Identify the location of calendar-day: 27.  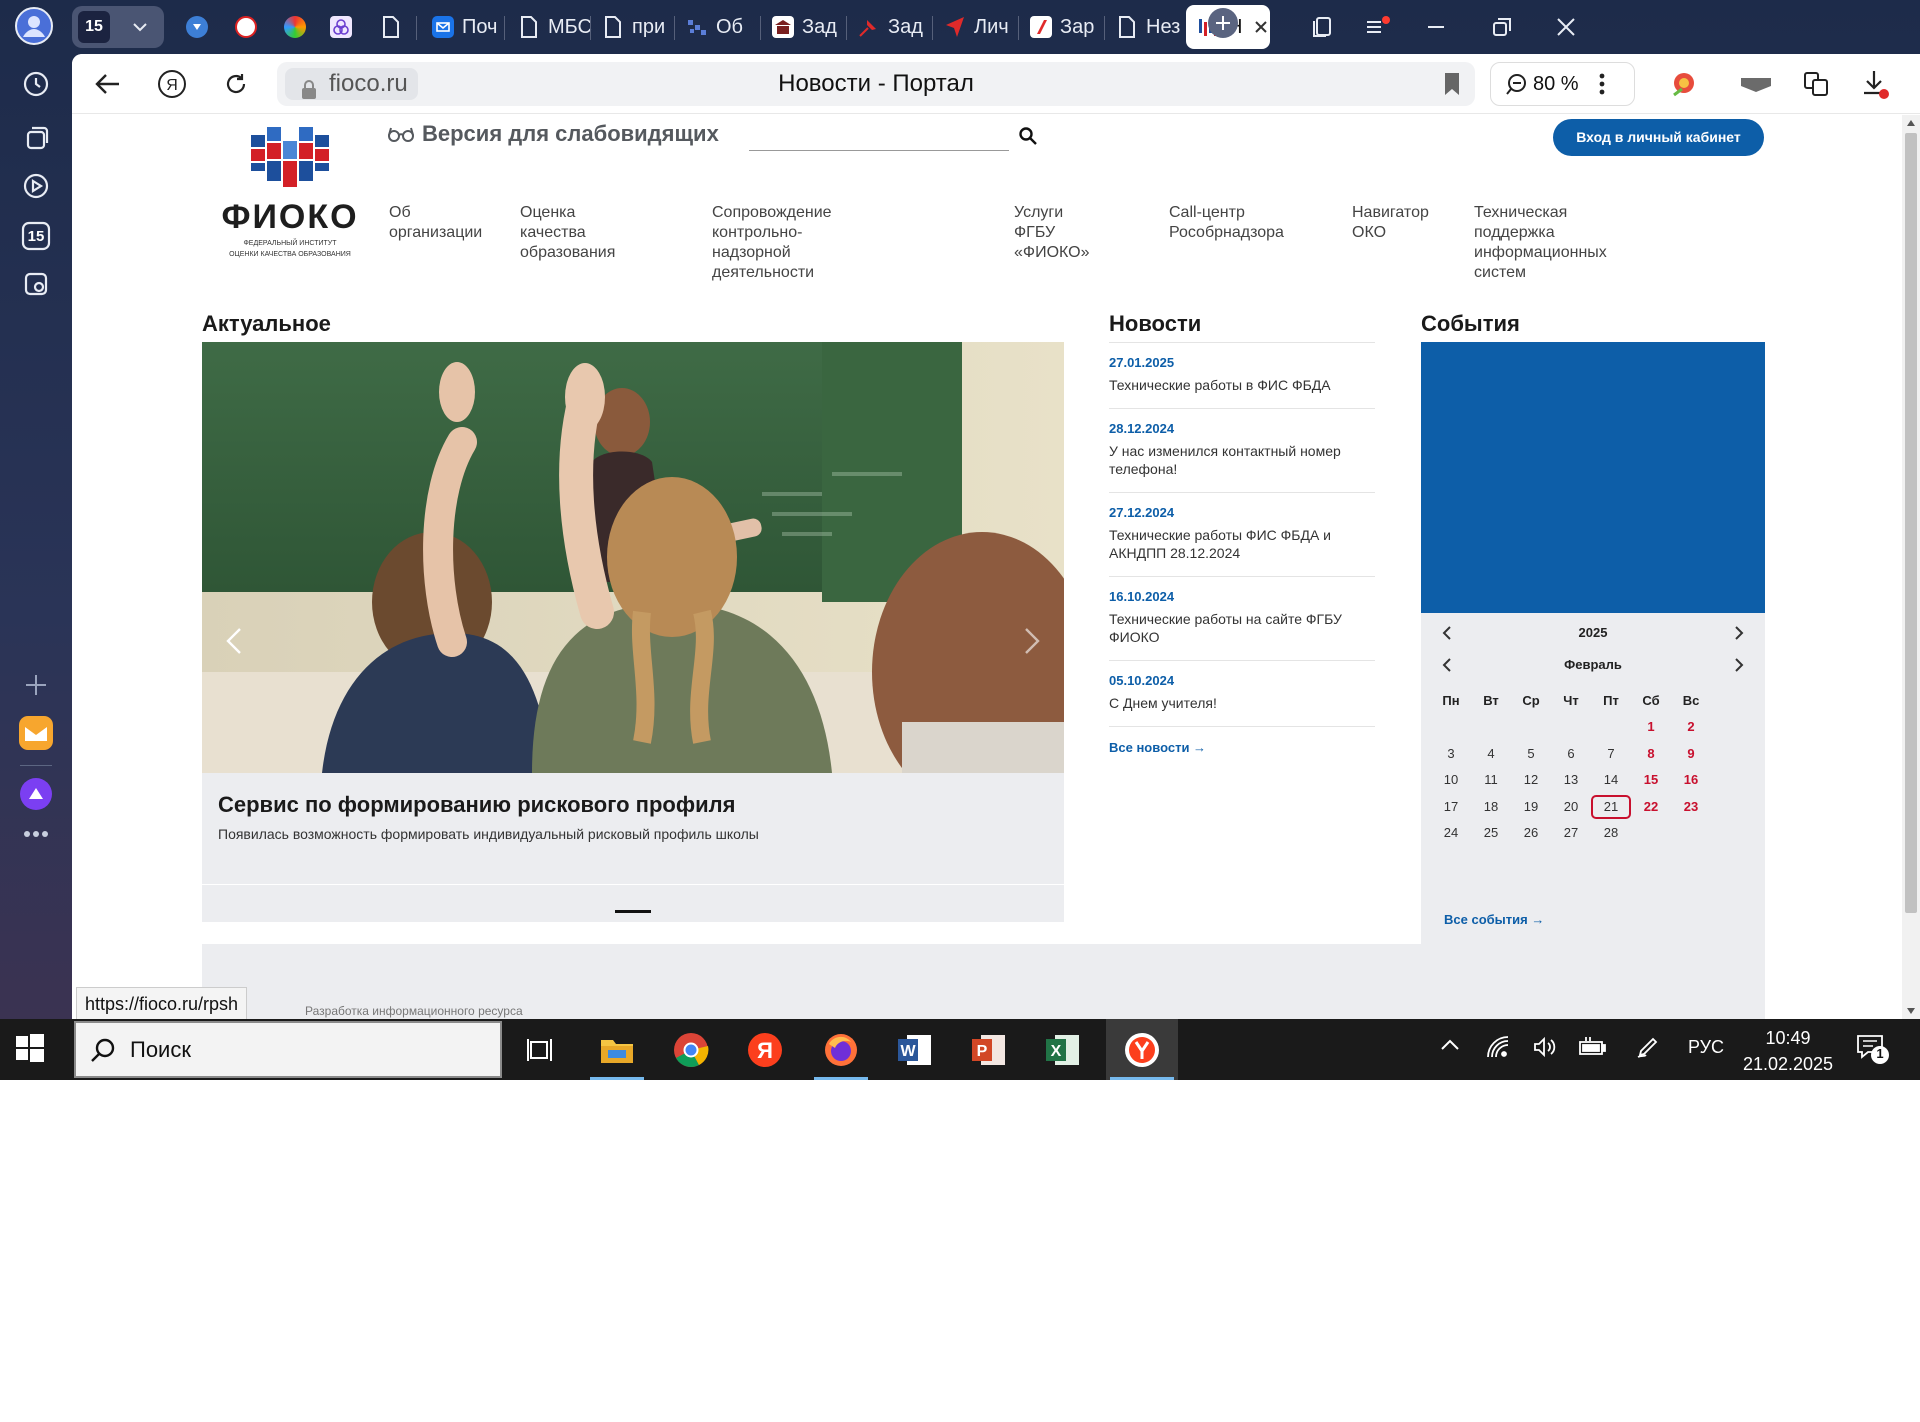
(1571, 833).